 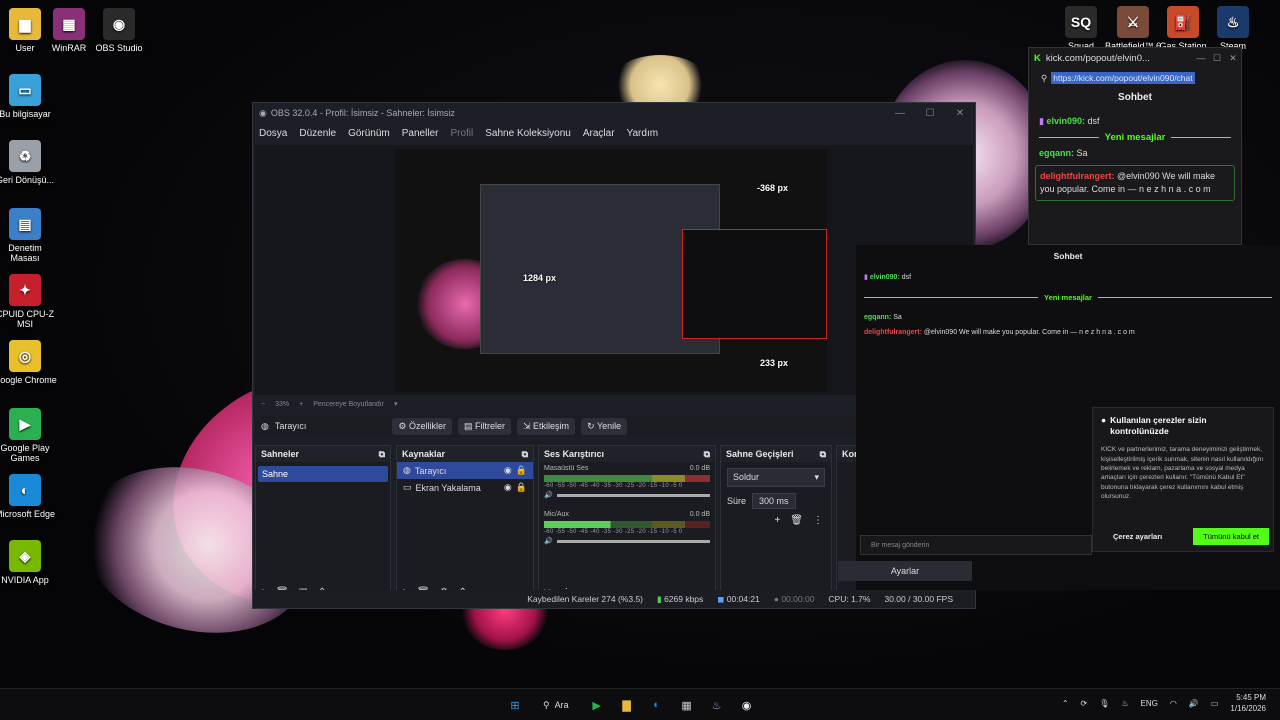 What do you see at coordinates (528, 133) in the screenshot?
I see `menu-sahne-koleksiyonu: Sahne Koleksiyonu` at bounding box center [528, 133].